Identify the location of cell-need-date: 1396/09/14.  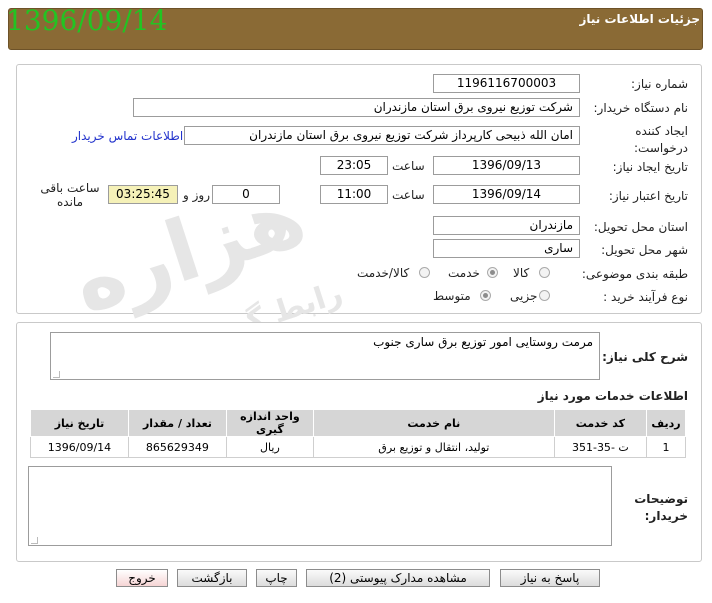
(79, 447).